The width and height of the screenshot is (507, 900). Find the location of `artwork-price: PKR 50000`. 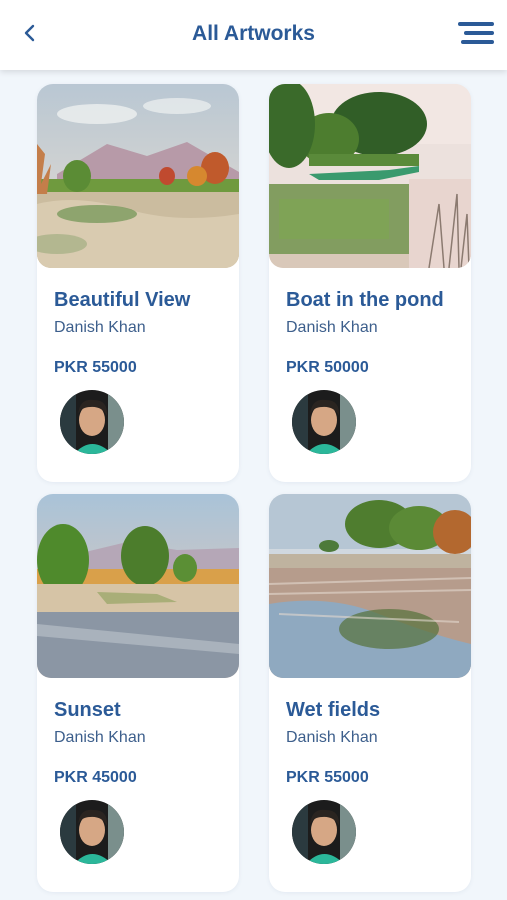

artwork-price: PKR 50000 is located at coordinates (327, 367).